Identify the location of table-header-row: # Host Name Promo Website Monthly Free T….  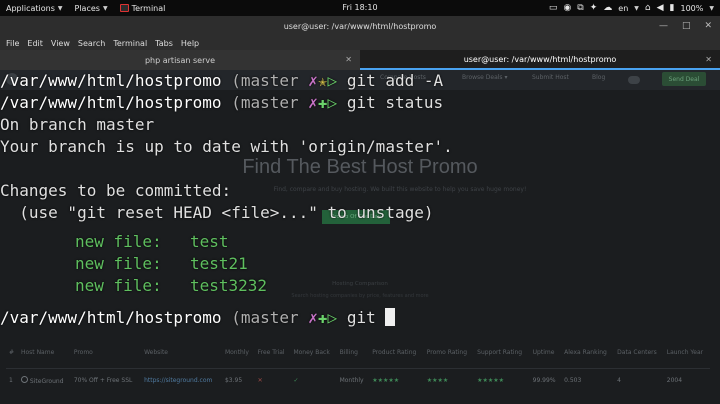
(358, 353).